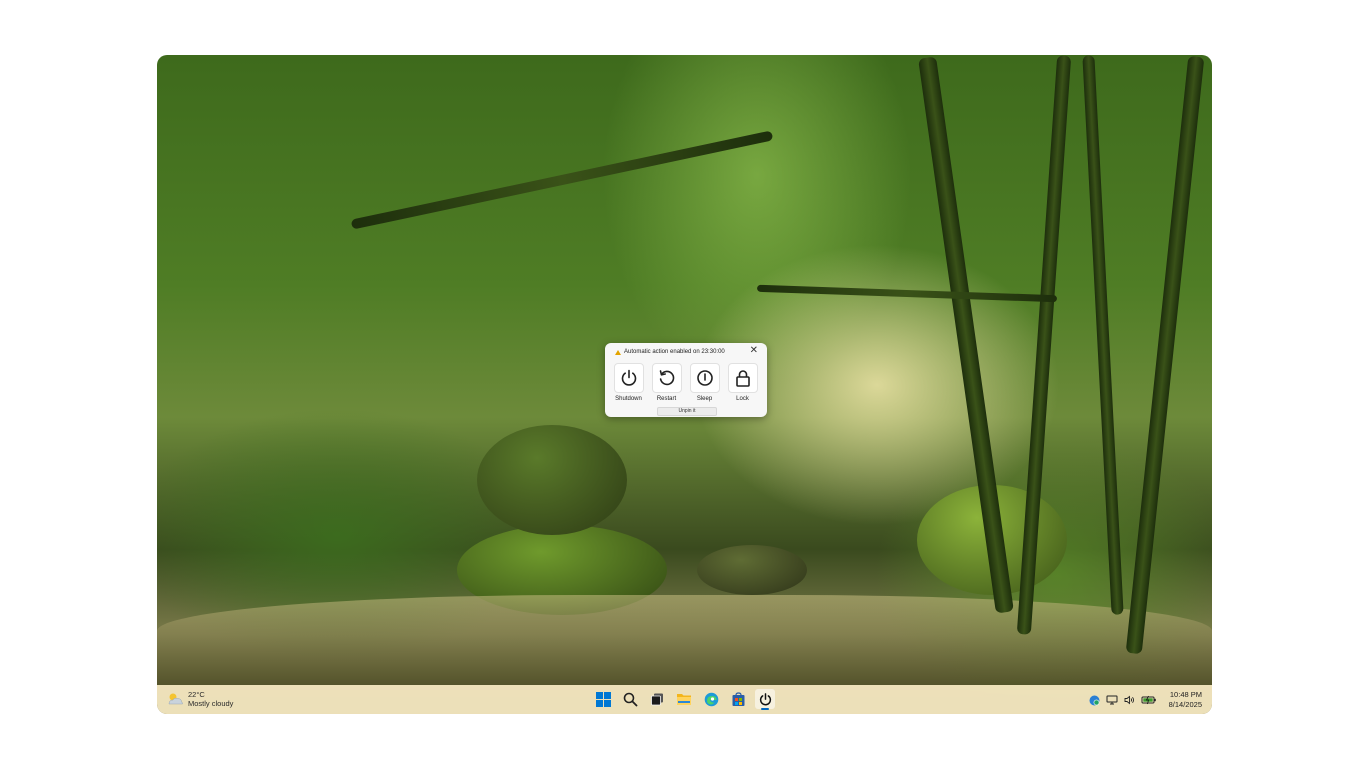 The width and height of the screenshot is (1366, 768). Describe the element at coordinates (752, 570) in the screenshot. I see `rock` at that location.